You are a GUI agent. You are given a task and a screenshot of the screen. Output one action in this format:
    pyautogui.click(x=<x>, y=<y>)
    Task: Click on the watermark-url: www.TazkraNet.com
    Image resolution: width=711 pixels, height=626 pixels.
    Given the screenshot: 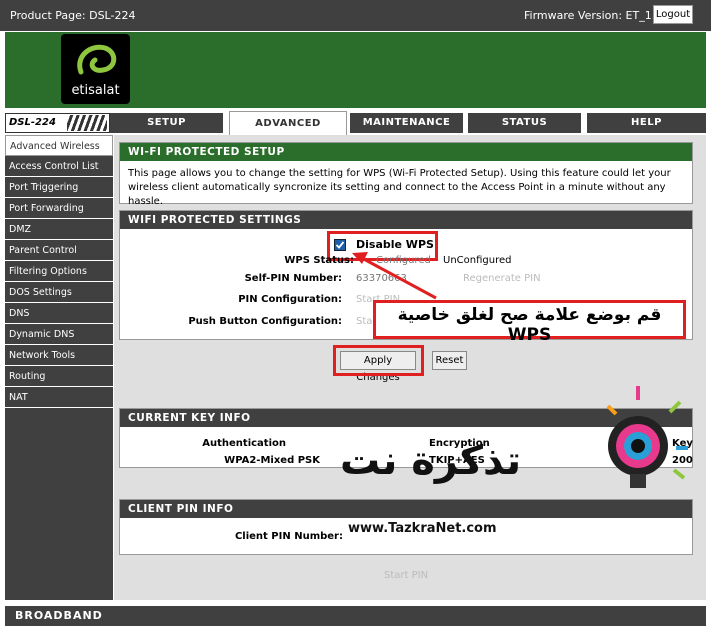 What is the action you would take?
    pyautogui.click(x=422, y=528)
    